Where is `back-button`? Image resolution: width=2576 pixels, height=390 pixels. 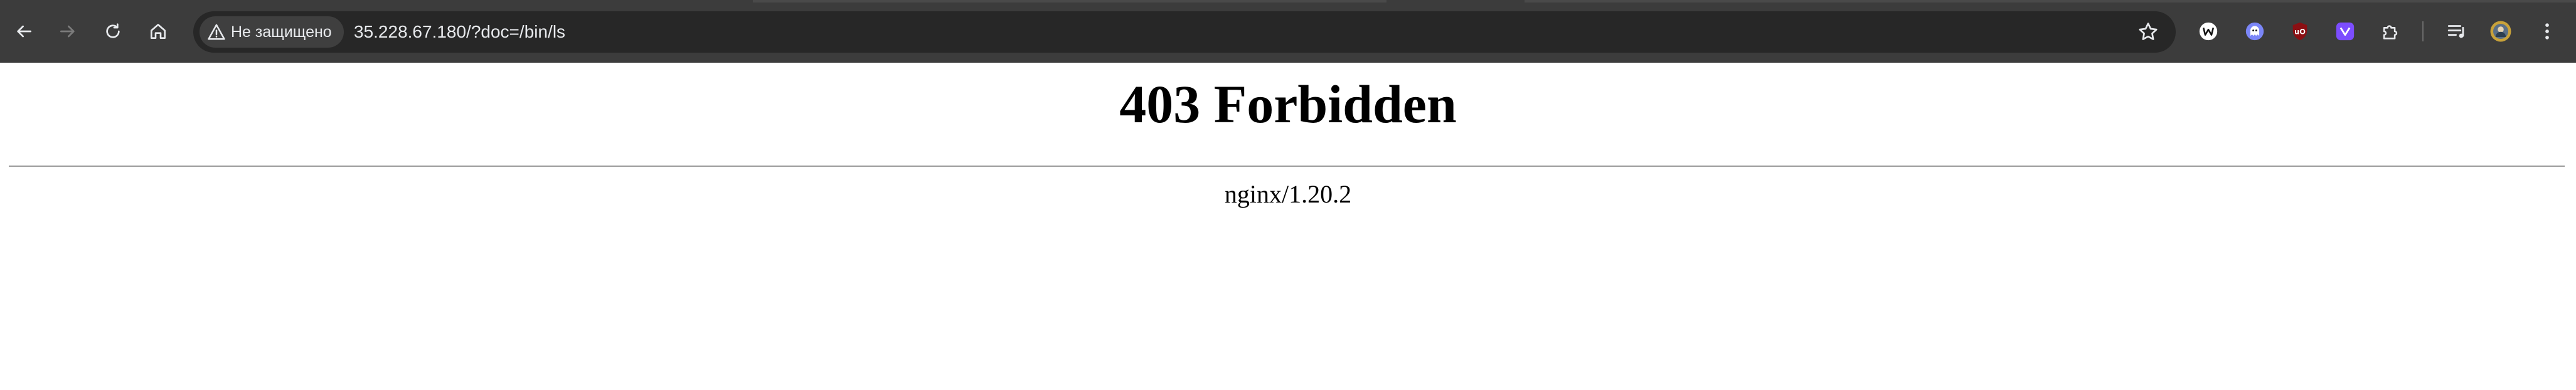
back-button is located at coordinates (23, 31).